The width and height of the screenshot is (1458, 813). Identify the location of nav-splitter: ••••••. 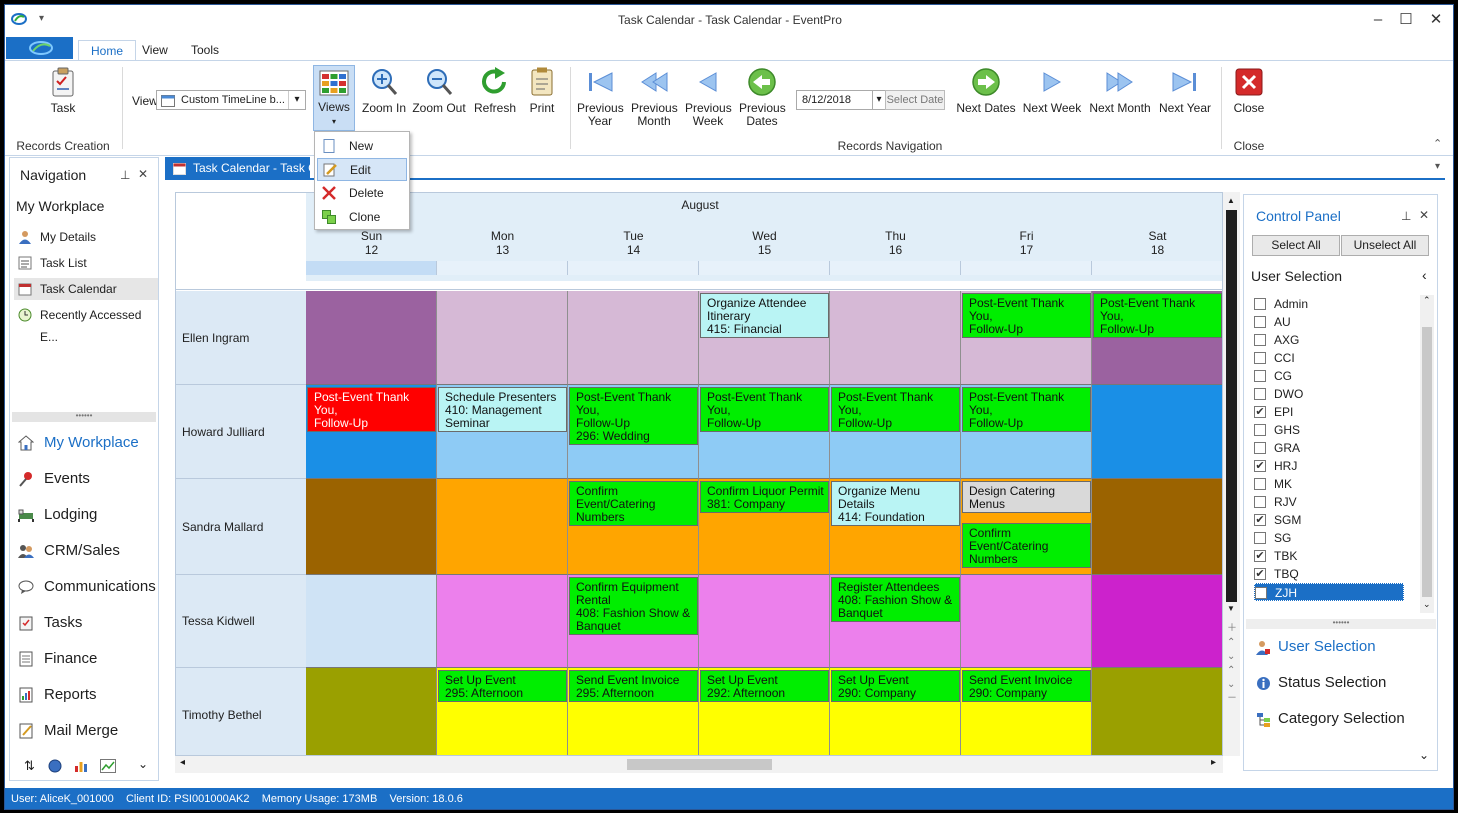
(84, 417).